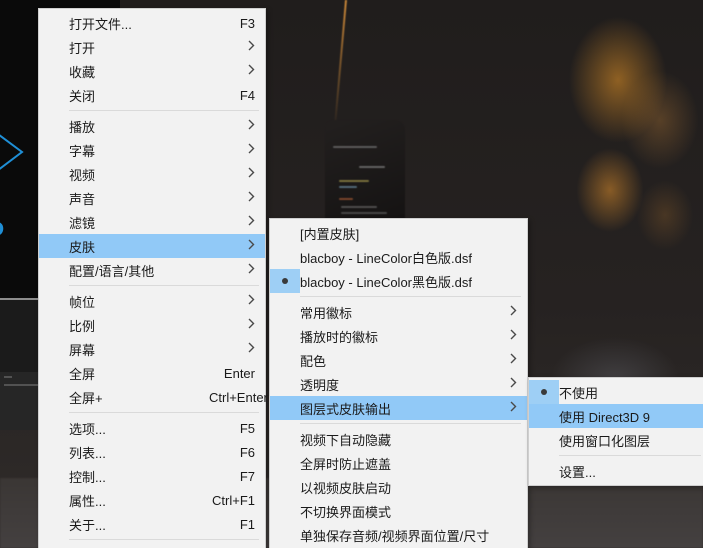  Describe the element at coordinates (346, 464) in the screenshot. I see `menu-item-label: 全屏时防止遮盖` at that location.